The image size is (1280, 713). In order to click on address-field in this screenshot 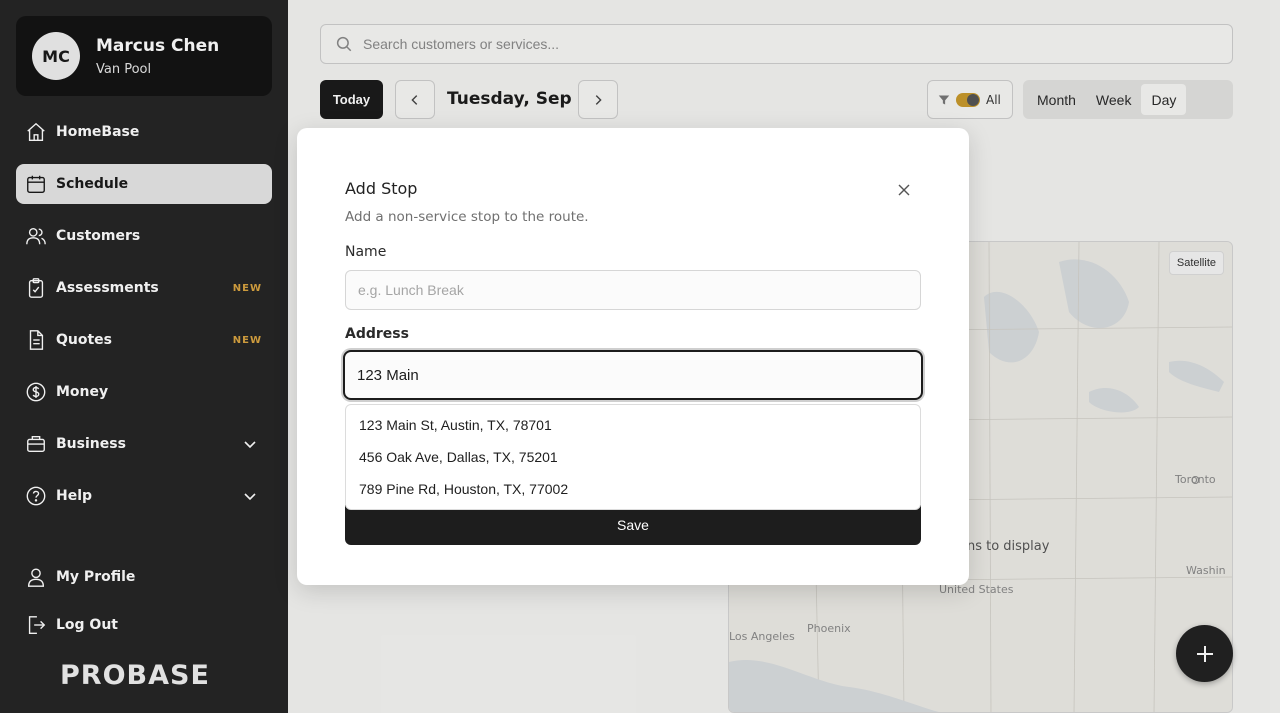, I will do `click(633, 375)`.